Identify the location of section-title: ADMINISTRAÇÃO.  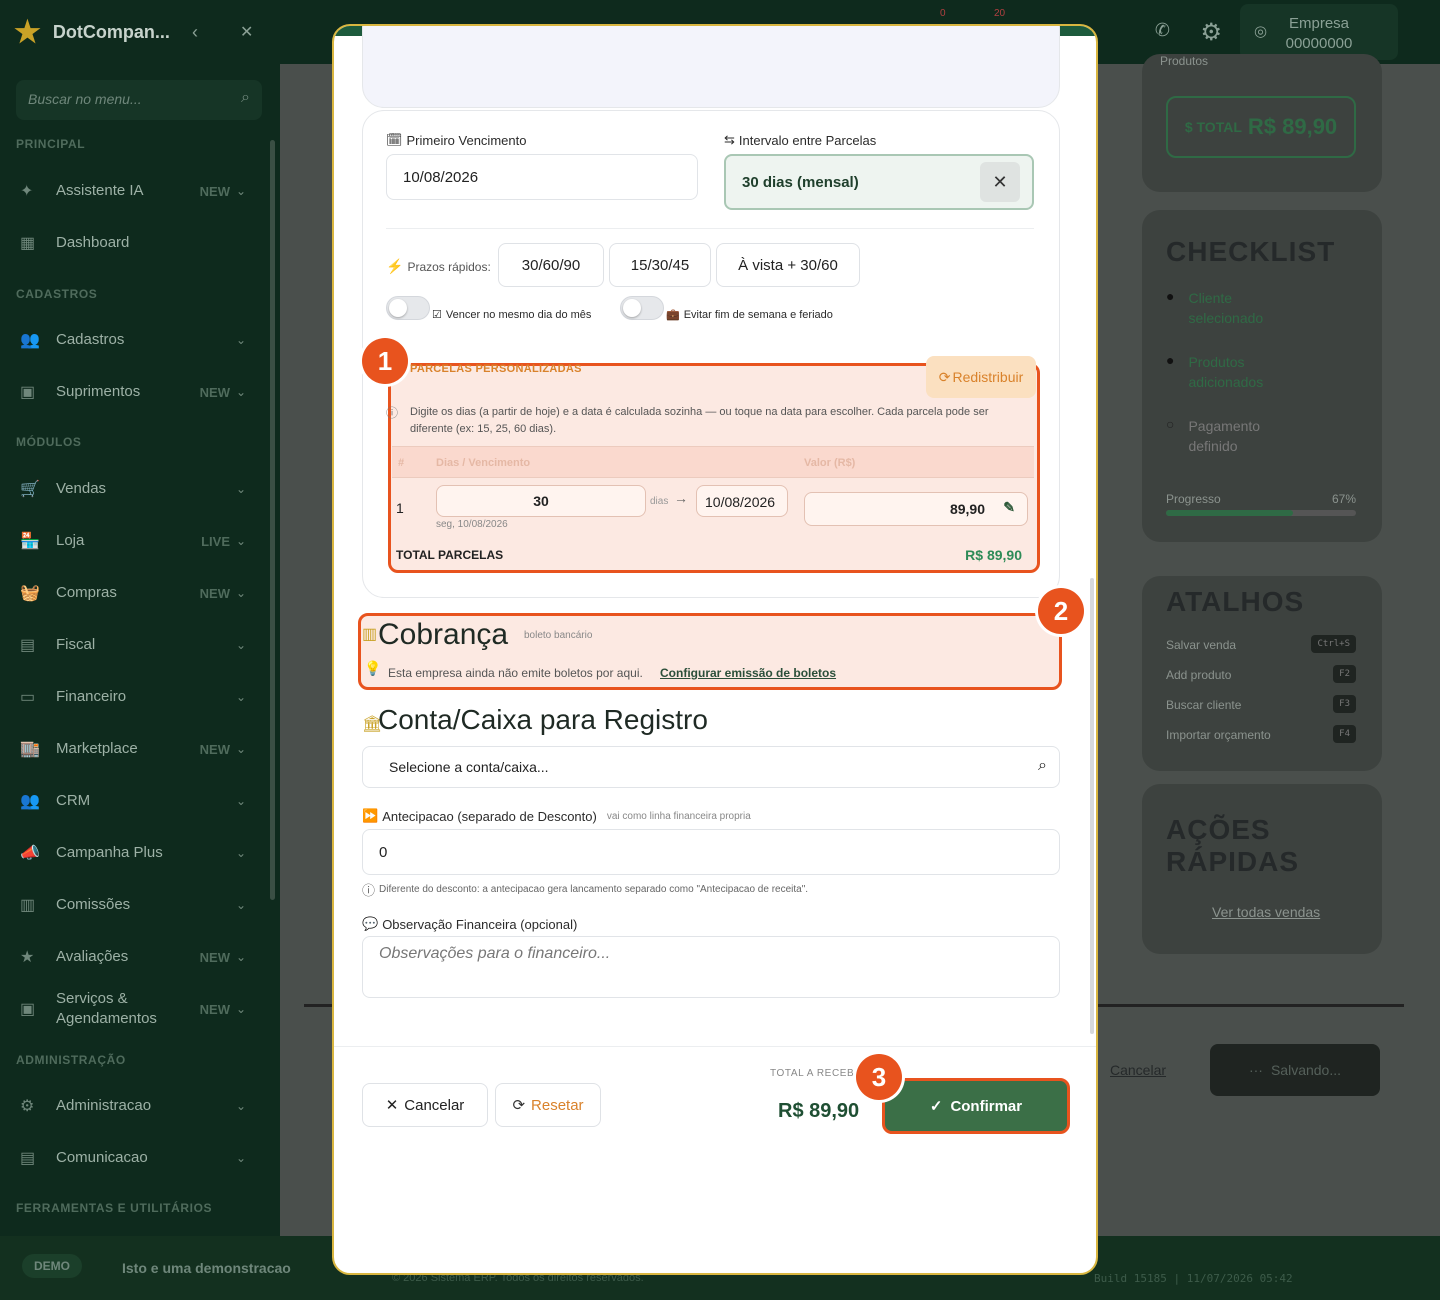
(71, 1060).